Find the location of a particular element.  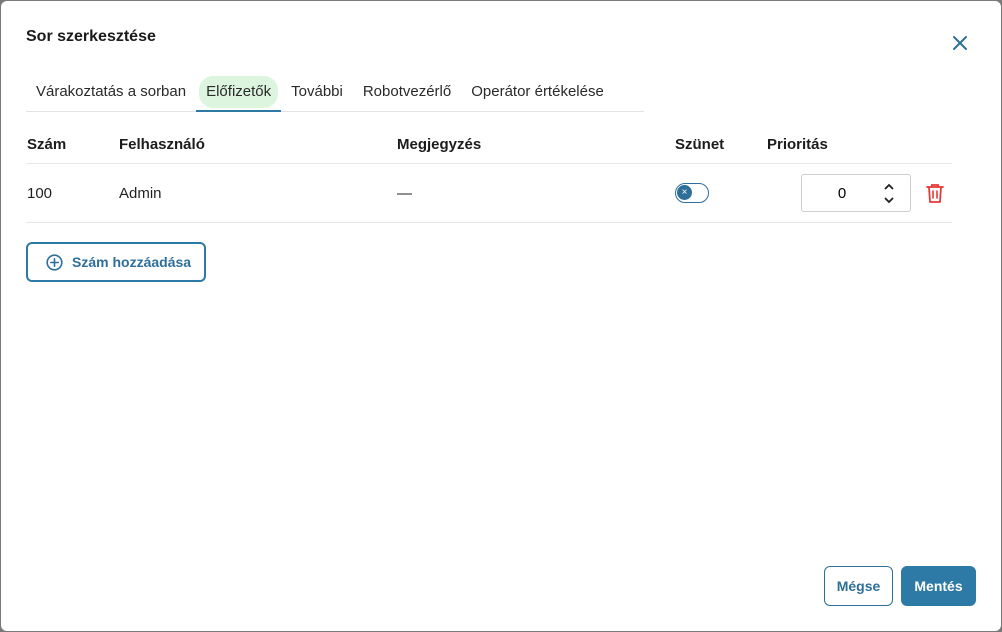

tab-subscribers: Előfizetők is located at coordinates (239, 93).